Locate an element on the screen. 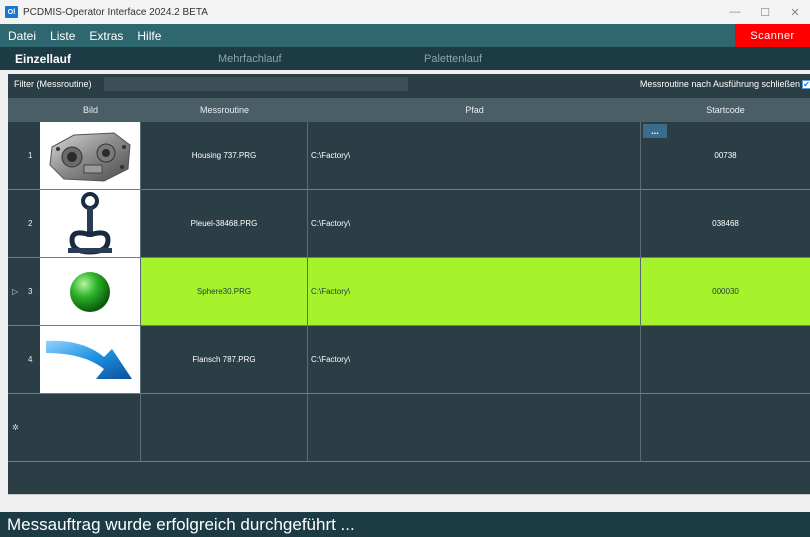 The height and width of the screenshot is (537, 810). table-row-new: ✲ is located at coordinates (409, 428).